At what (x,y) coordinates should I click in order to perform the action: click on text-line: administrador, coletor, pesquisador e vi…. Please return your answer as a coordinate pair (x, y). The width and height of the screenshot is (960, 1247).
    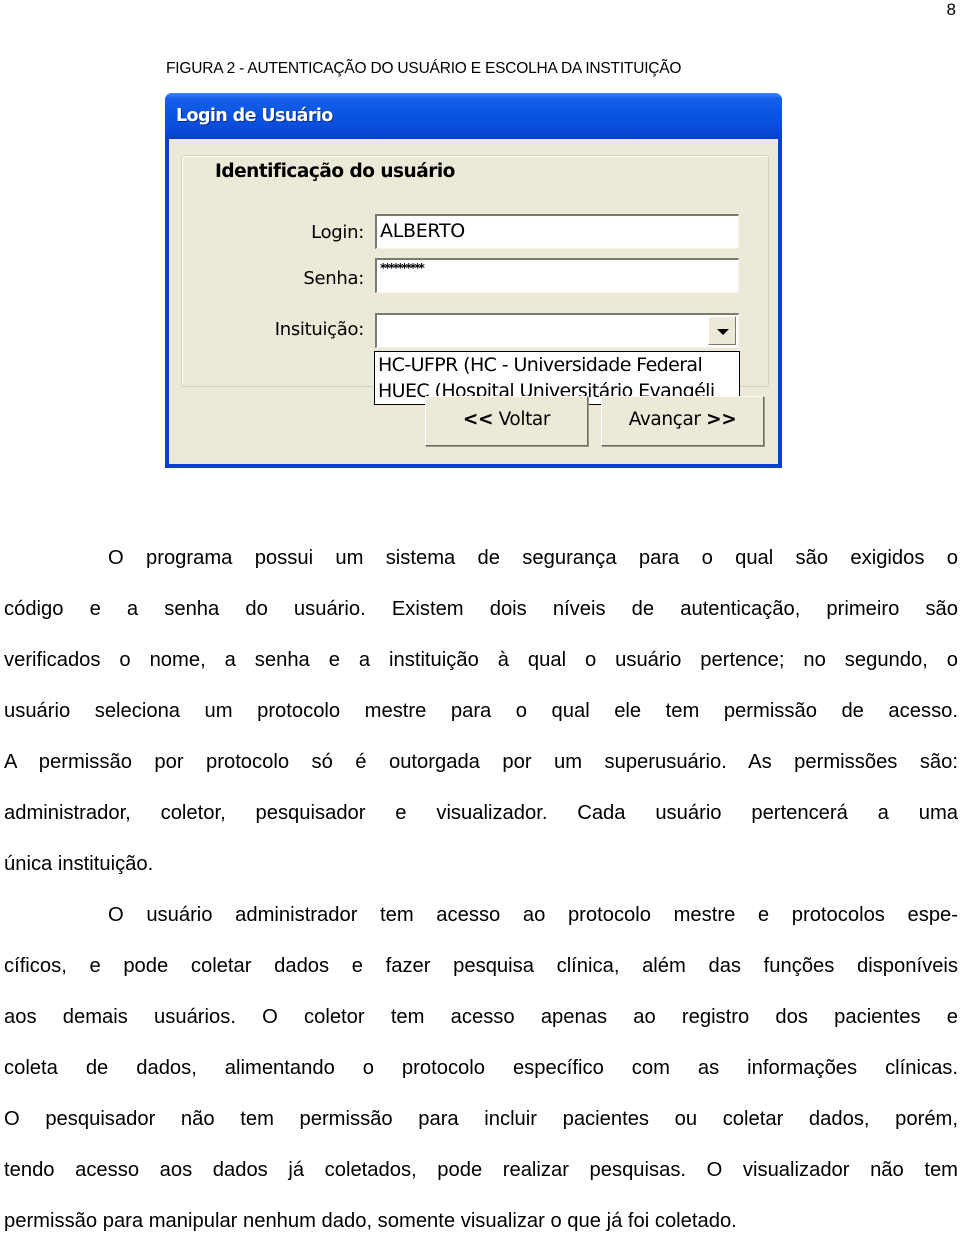
    Looking at the image, I should click on (481, 813).